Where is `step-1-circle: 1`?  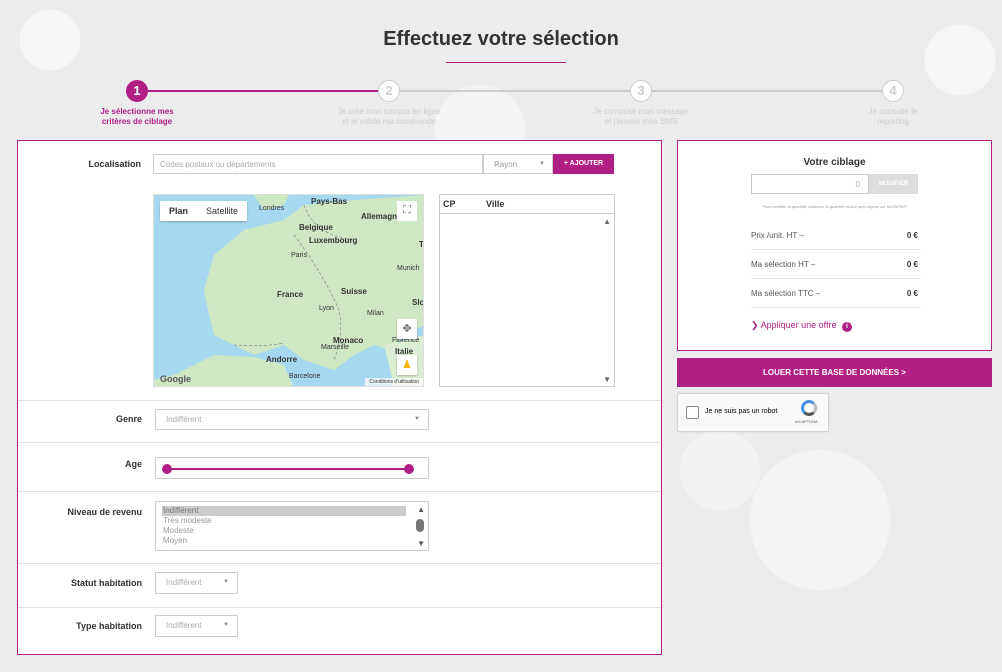 step-1-circle: 1 is located at coordinates (137, 91).